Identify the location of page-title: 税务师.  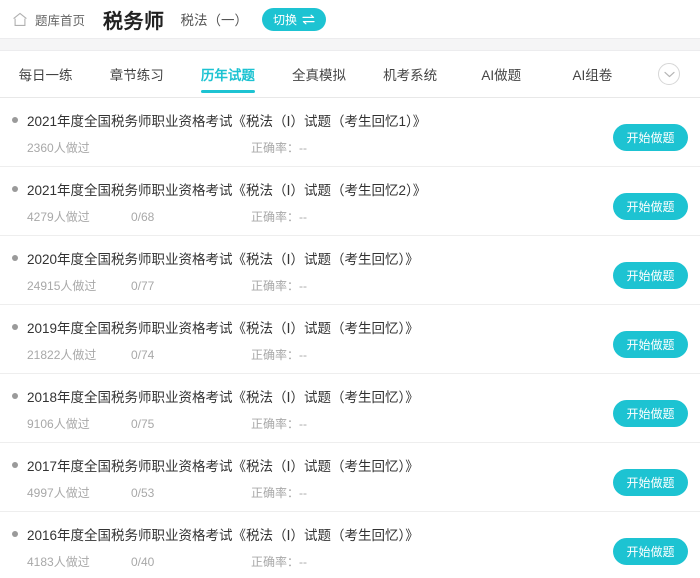
(134, 21).